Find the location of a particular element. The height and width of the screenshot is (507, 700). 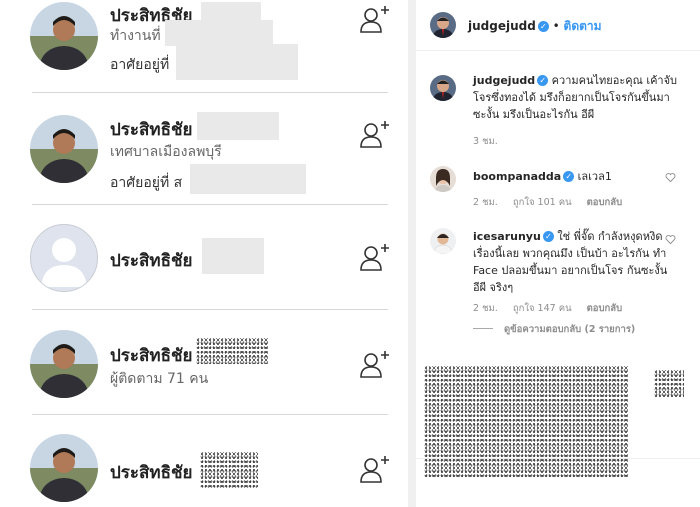

comment-likes: ถูกใจ 147 คน is located at coordinates (542, 308).